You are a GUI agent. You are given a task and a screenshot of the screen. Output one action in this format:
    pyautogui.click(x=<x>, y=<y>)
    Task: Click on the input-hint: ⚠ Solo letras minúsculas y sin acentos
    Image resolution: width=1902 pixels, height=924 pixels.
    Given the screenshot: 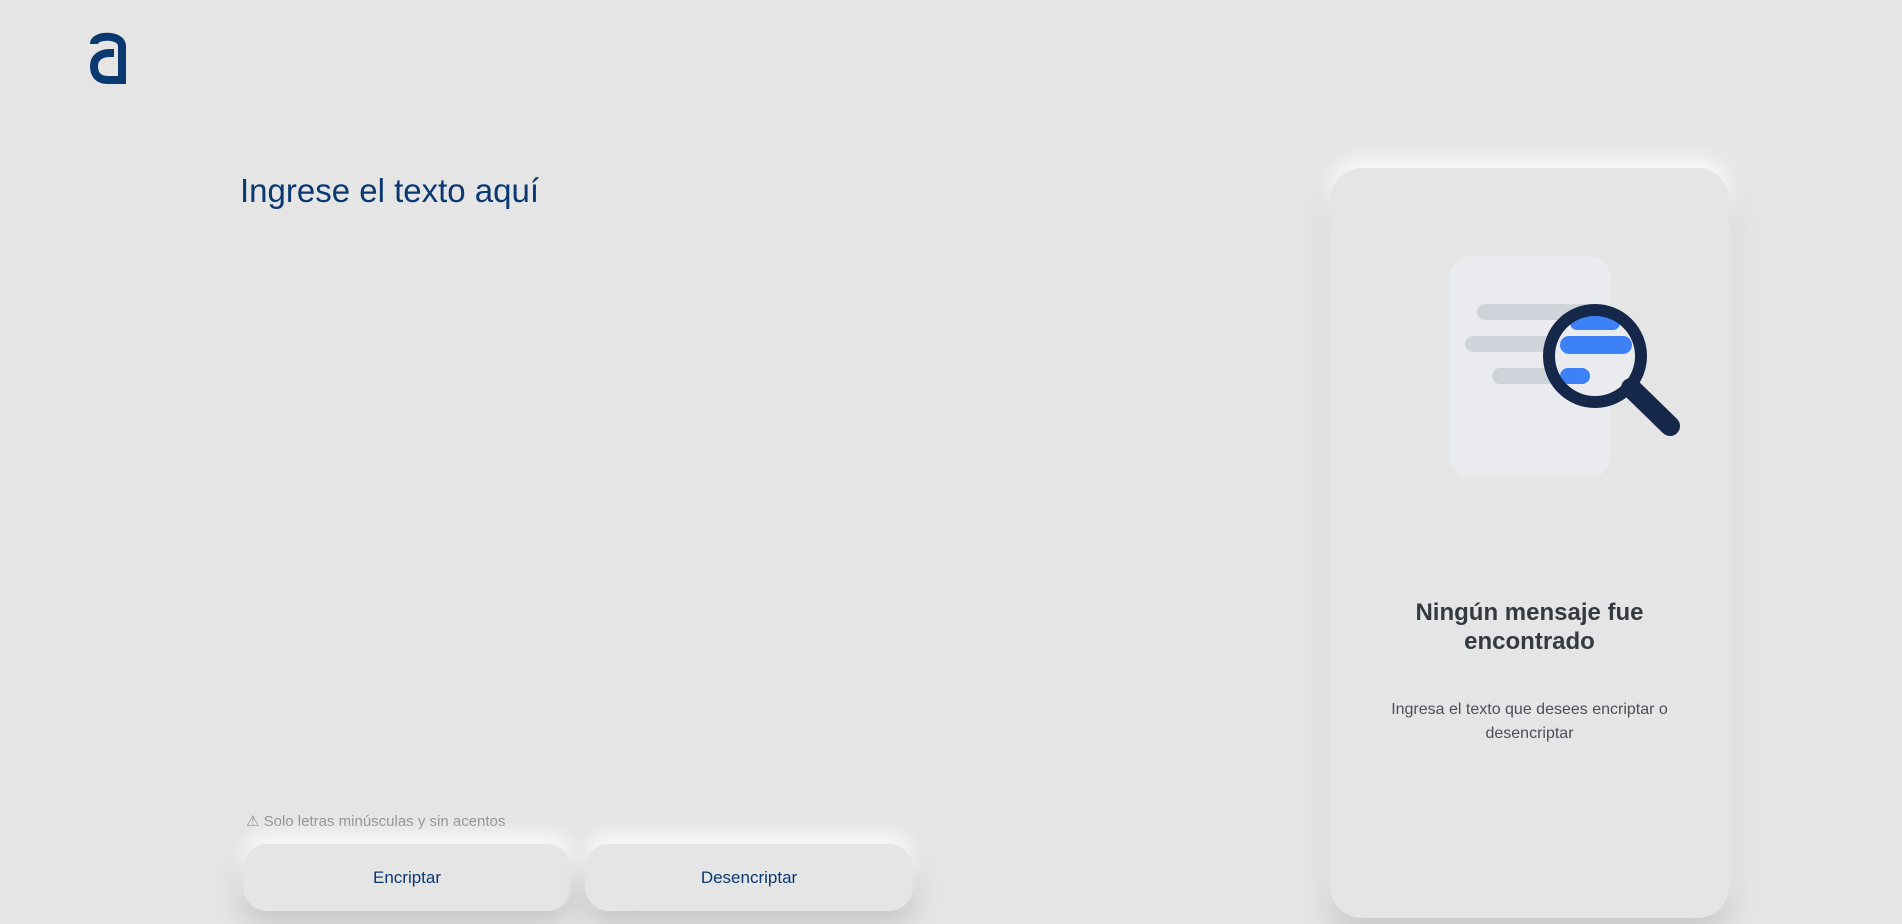 What is the action you would take?
    pyautogui.click(x=375, y=821)
    